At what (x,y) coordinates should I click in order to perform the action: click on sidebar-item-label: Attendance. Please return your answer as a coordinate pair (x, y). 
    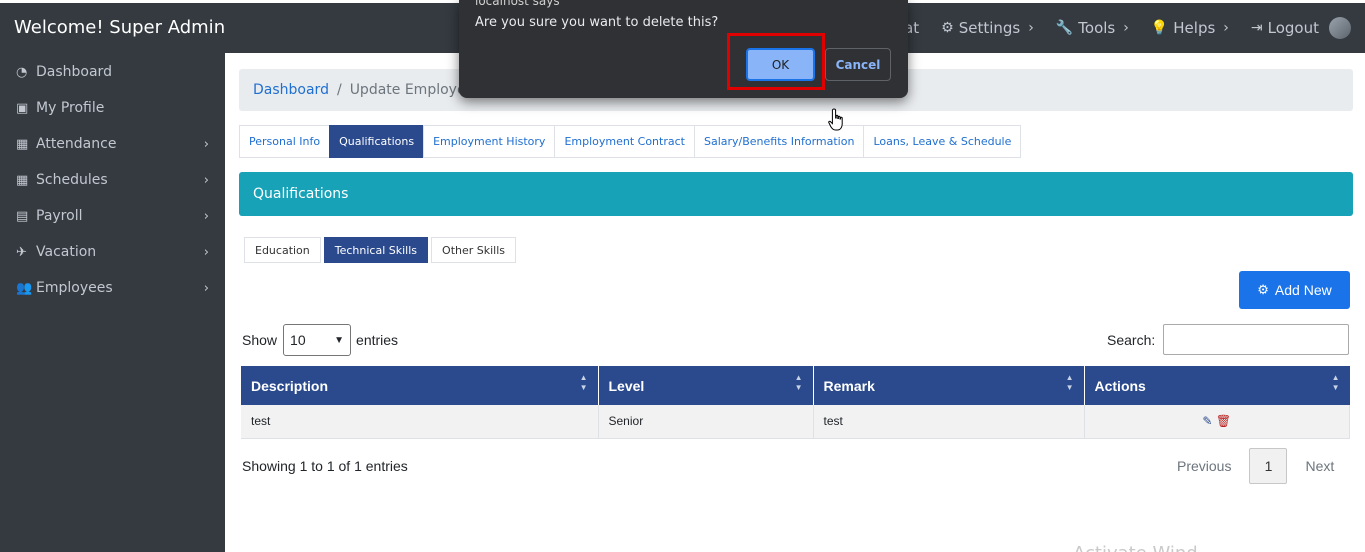
    Looking at the image, I should click on (76, 144).